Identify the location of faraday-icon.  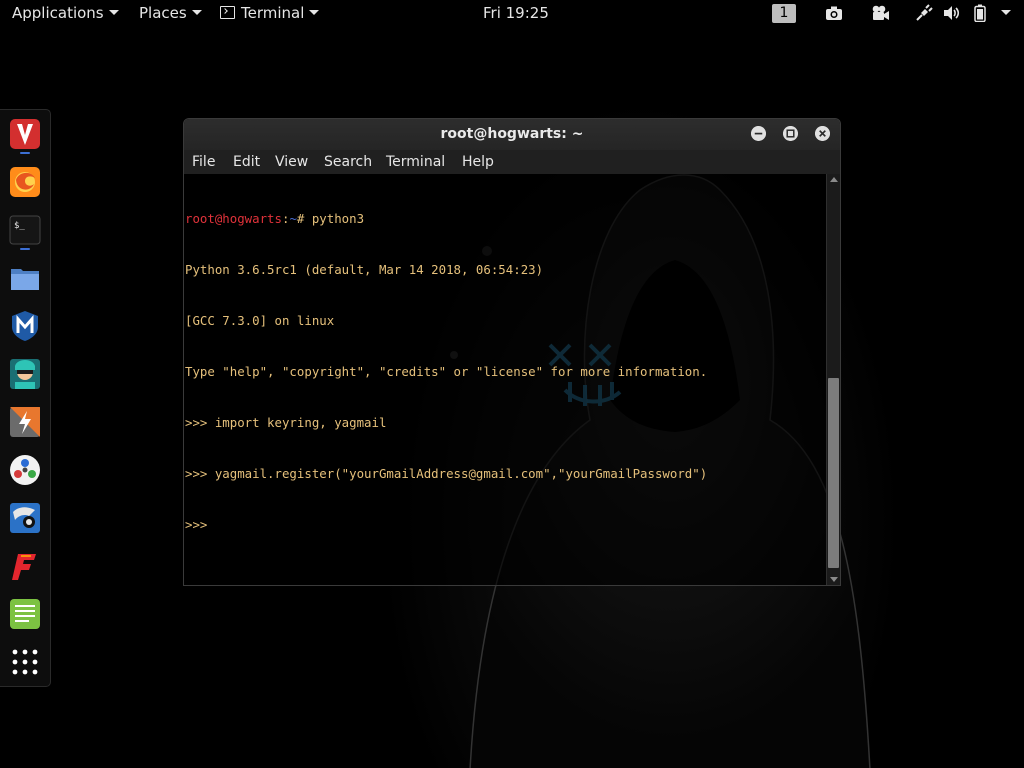
(25, 566).